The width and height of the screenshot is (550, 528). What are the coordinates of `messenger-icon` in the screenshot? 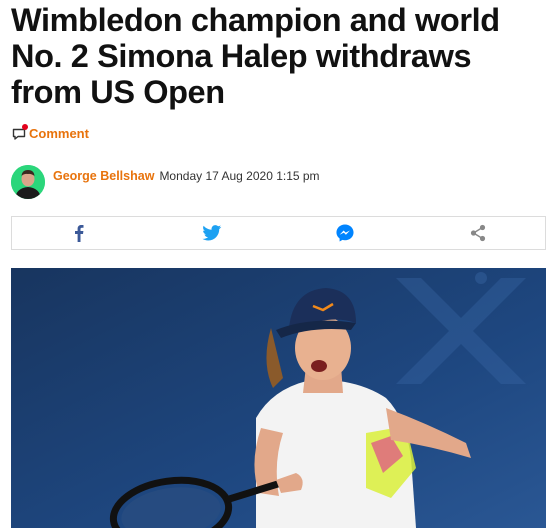 It's located at (345, 233).